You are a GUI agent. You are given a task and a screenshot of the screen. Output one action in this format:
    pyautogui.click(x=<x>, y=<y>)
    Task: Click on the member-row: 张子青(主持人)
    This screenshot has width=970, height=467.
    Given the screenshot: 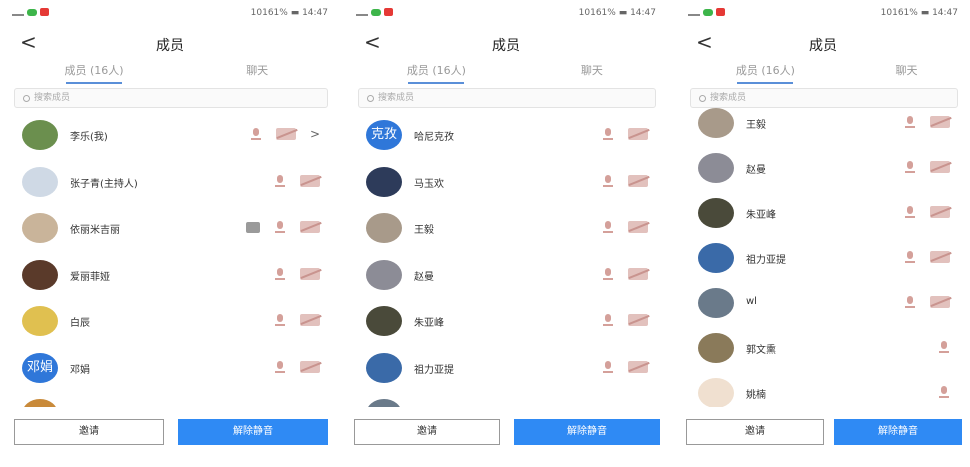 What is the action you would take?
    pyautogui.click(x=170, y=185)
    